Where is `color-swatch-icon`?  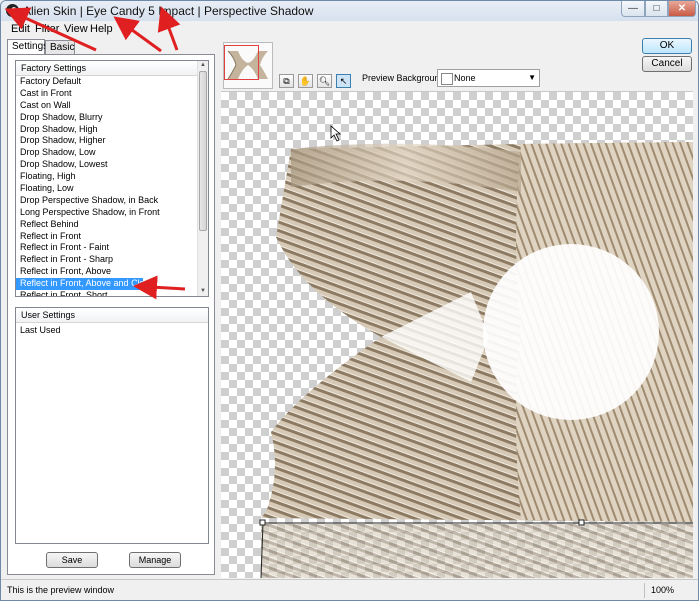
color-swatch-icon is located at coordinates (447, 79).